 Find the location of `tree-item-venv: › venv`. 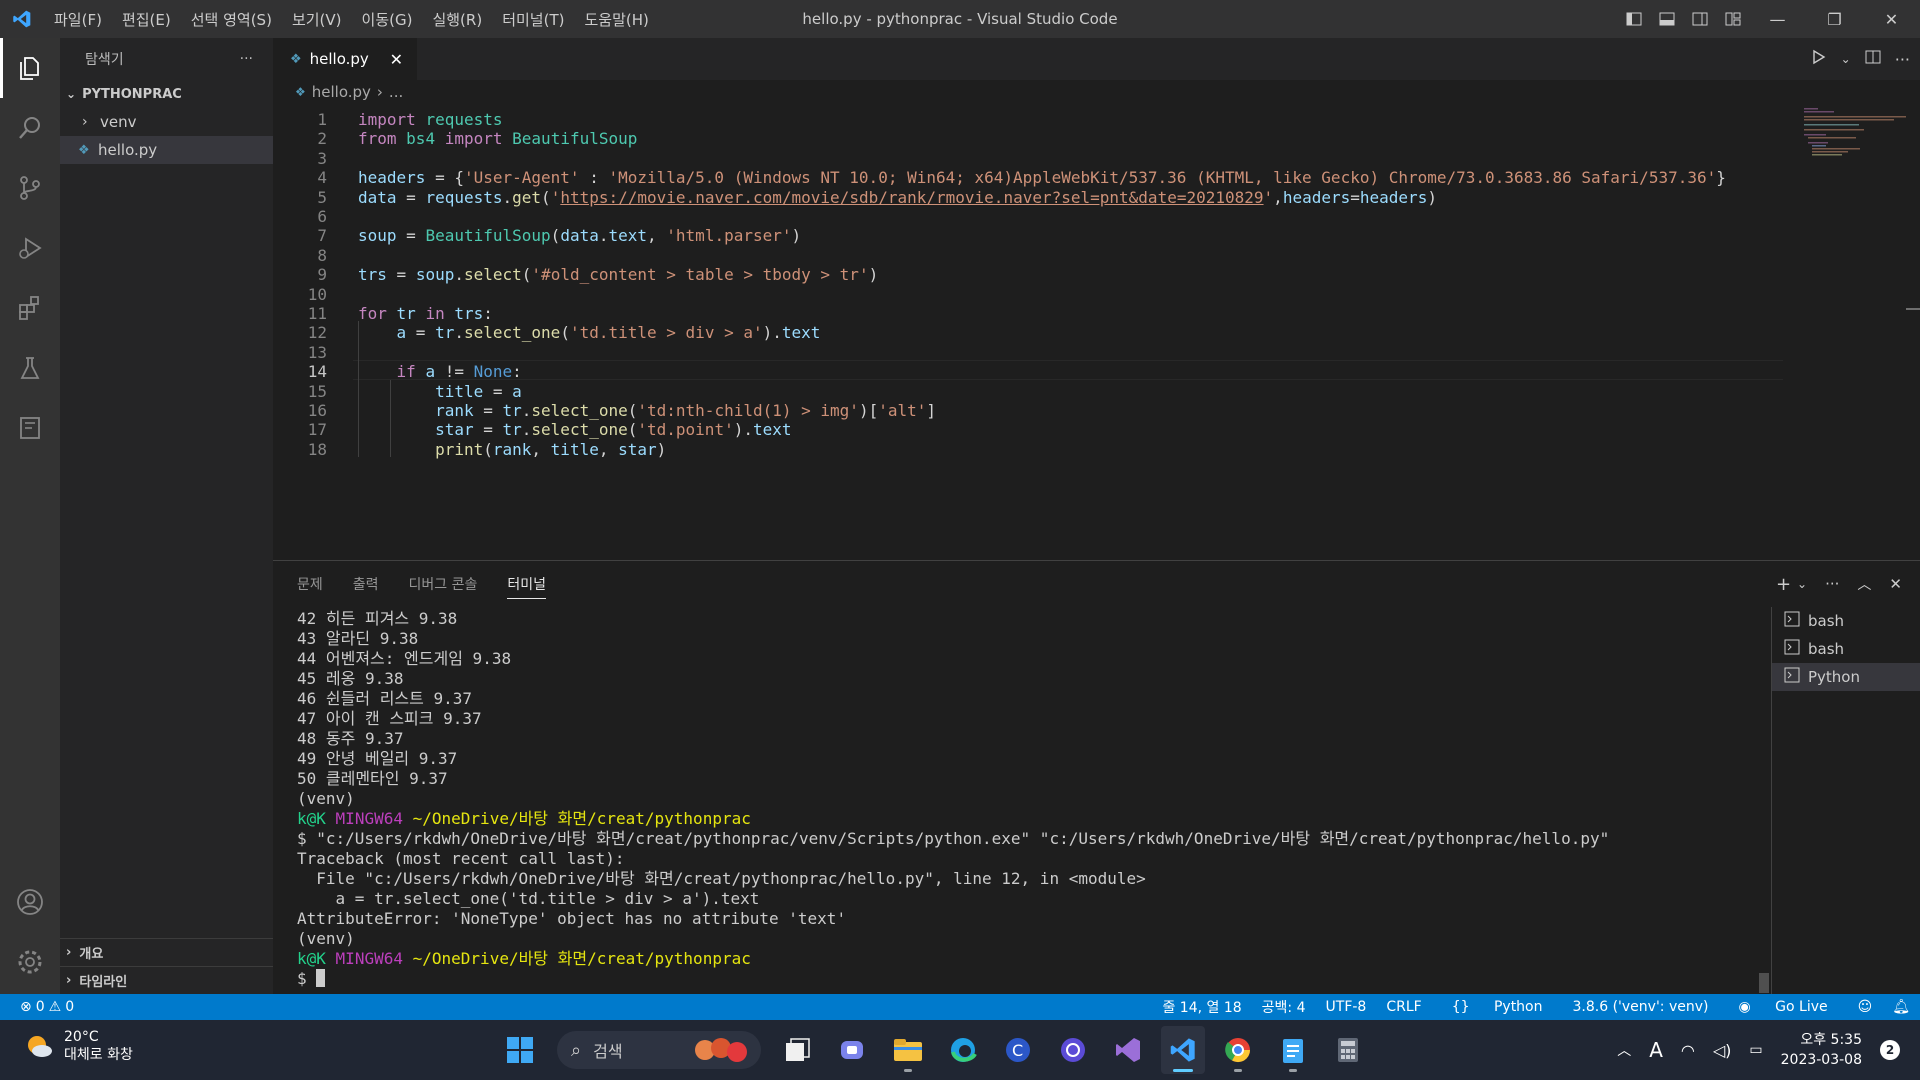

tree-item-venv: › venv is located at coordinates (166, 122).